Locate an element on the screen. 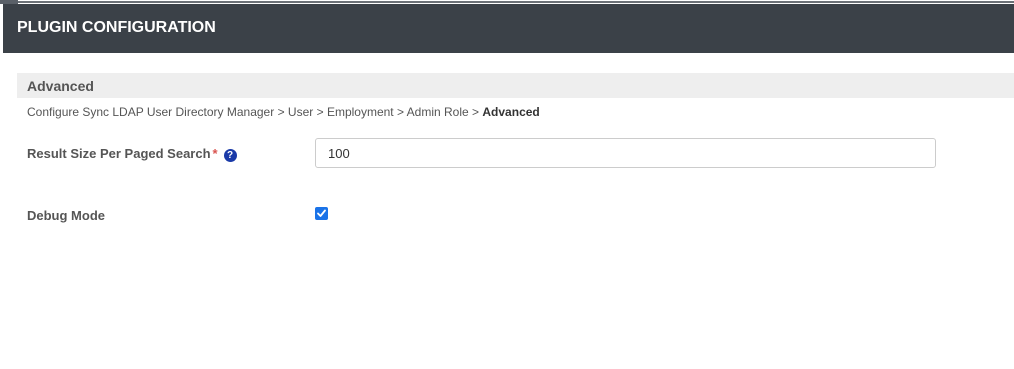  section-header: Advanced is located at coordinates (515, 85).